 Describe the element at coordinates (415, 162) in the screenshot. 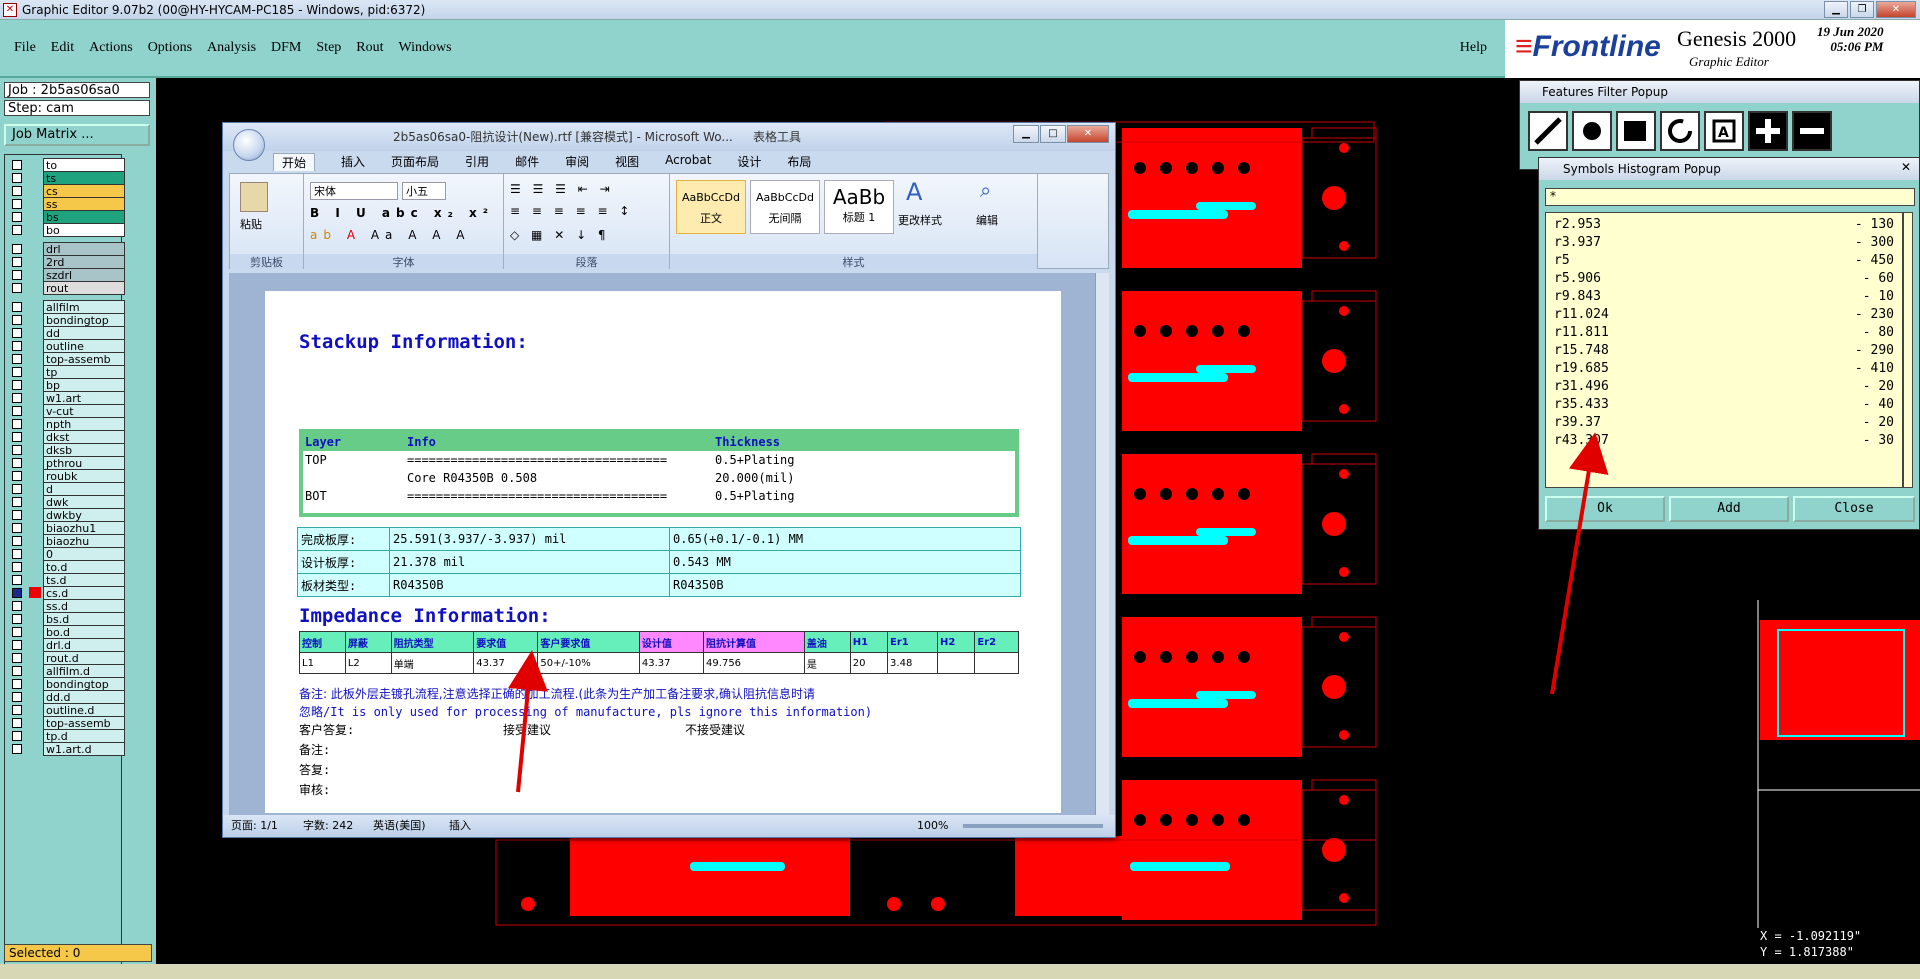

I see `tab-page-layout: 页面布局` at that location.